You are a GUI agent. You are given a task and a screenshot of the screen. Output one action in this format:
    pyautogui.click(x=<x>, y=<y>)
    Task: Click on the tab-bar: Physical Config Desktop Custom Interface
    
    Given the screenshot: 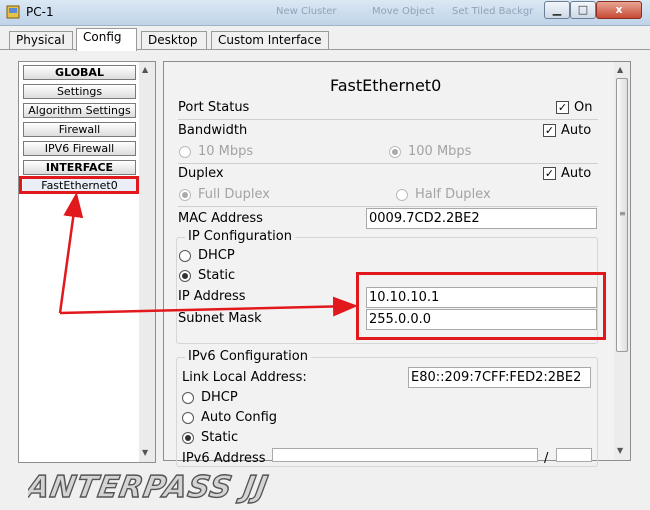 What is the action you would take?
    pyautogui.click(x=325, y=38)
    